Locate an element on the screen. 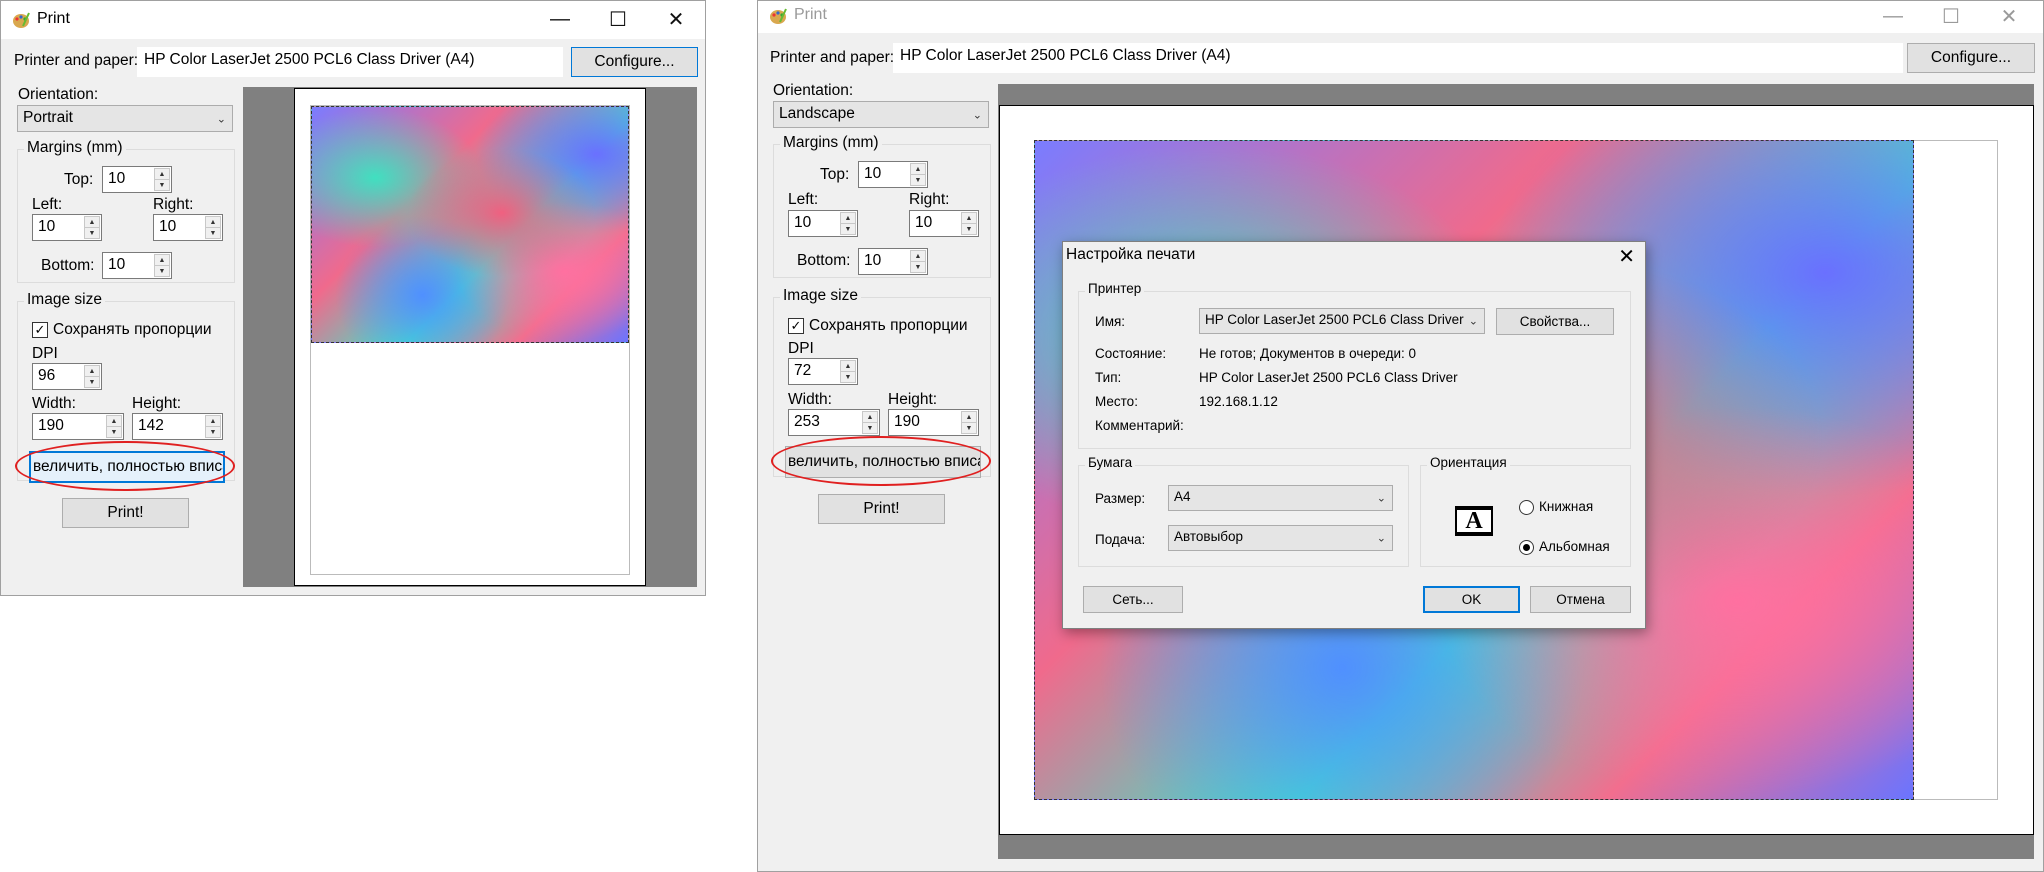 The height and width of the screenshot is (872, 2044). left-margin-value: 10 is located at coordinates (47, 226).